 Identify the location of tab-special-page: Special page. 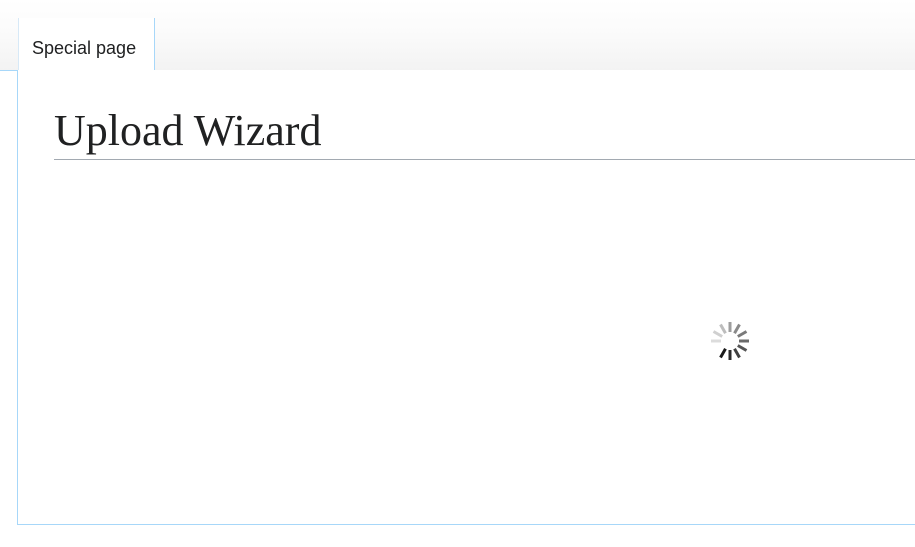
(86, 45).